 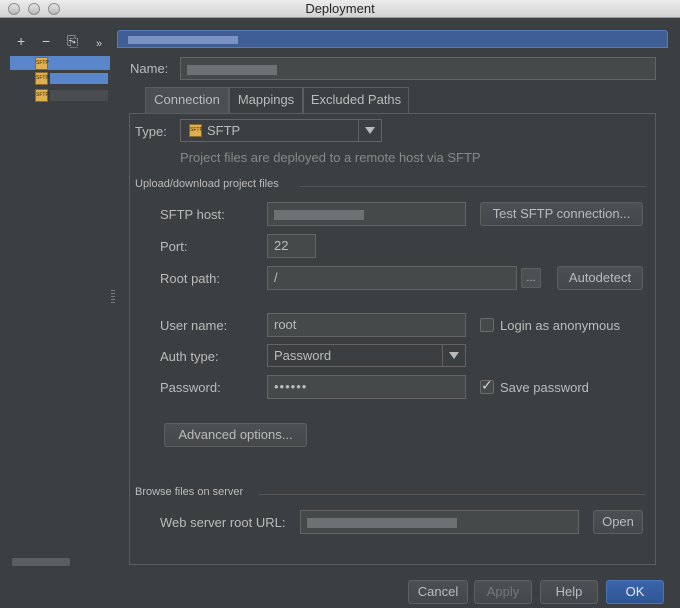 I want to click on sftp-icon: SFTP, so click(x=196, y=130).